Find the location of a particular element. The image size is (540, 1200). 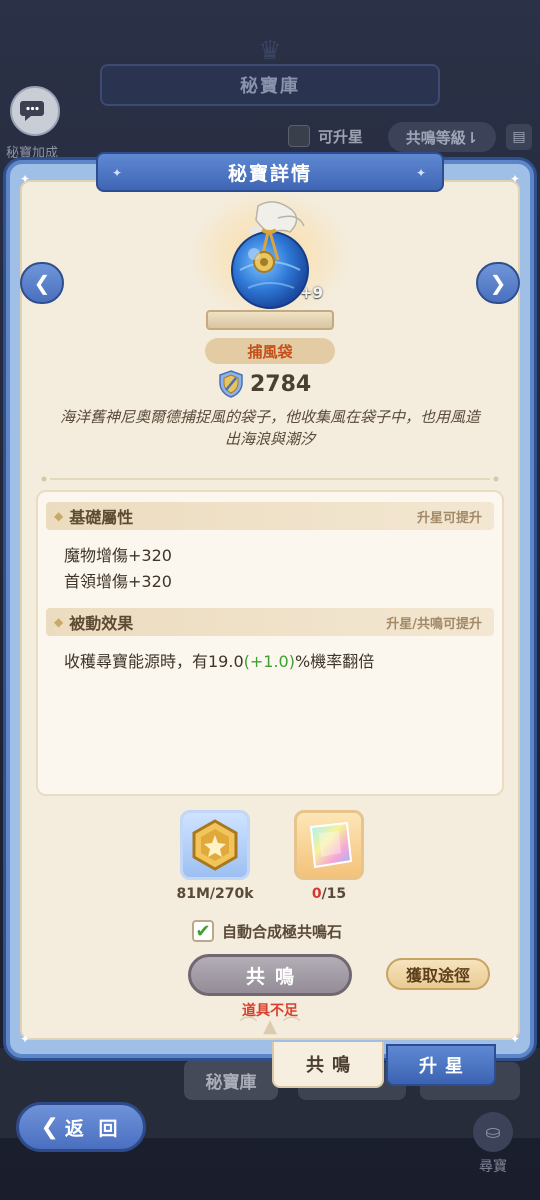

item-name: 捕風袋 is located at coordinates (270, 351).